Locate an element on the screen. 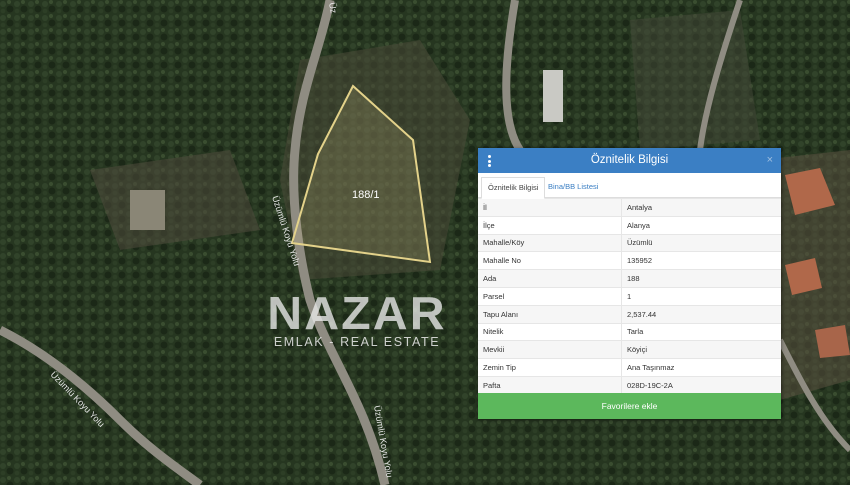 The height and width of the screenshot is (485, 850). table-row: İl Antalya is located at coordinates (629, 207).